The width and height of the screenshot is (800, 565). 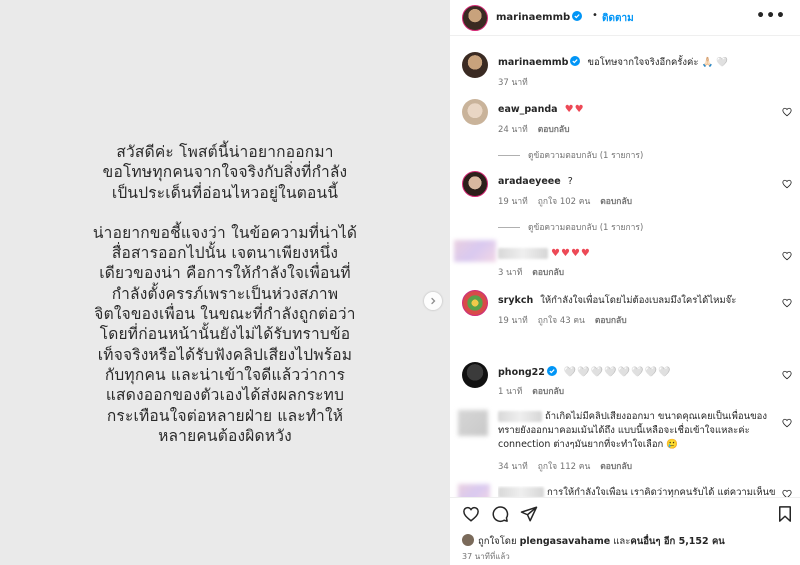 What do you see at coordinates (513, 83) in the screenshot?
I see `timestamp: 37 นาที` at bounding box center [513, 83].